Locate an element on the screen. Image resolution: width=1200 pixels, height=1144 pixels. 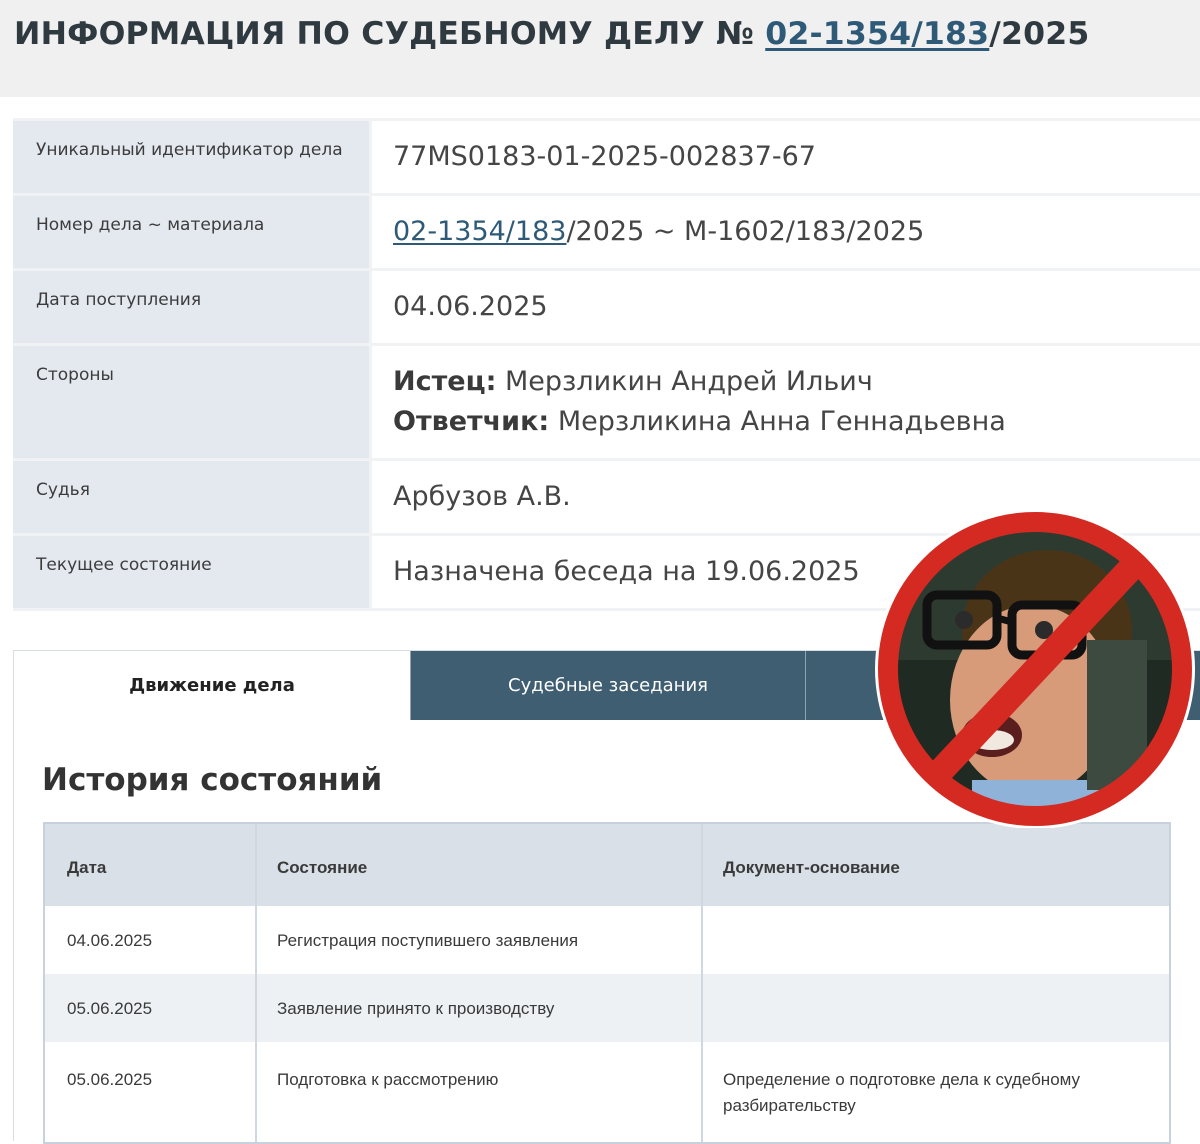
uid-label: Уникальный идентификатор дела is located at coordinates (192, 157).